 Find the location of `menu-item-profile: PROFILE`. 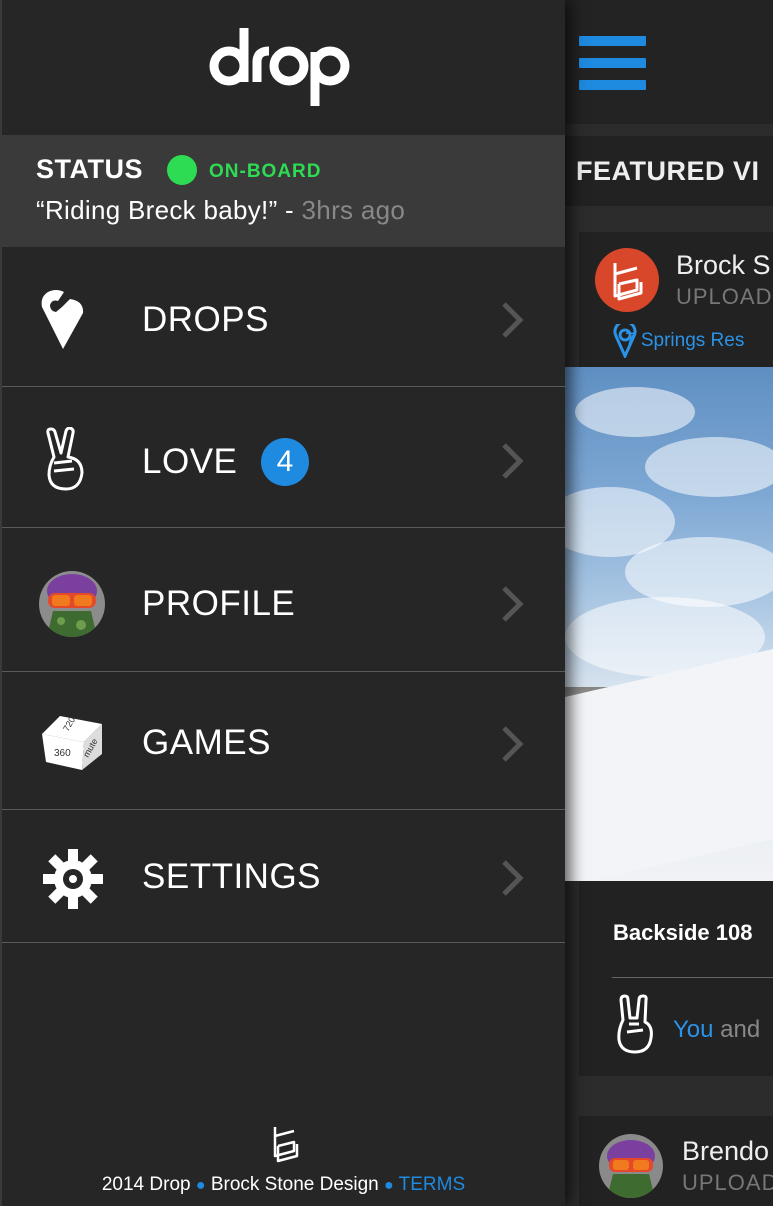

menu-item-profile: PROFILE is located at coordinates (283, 600).